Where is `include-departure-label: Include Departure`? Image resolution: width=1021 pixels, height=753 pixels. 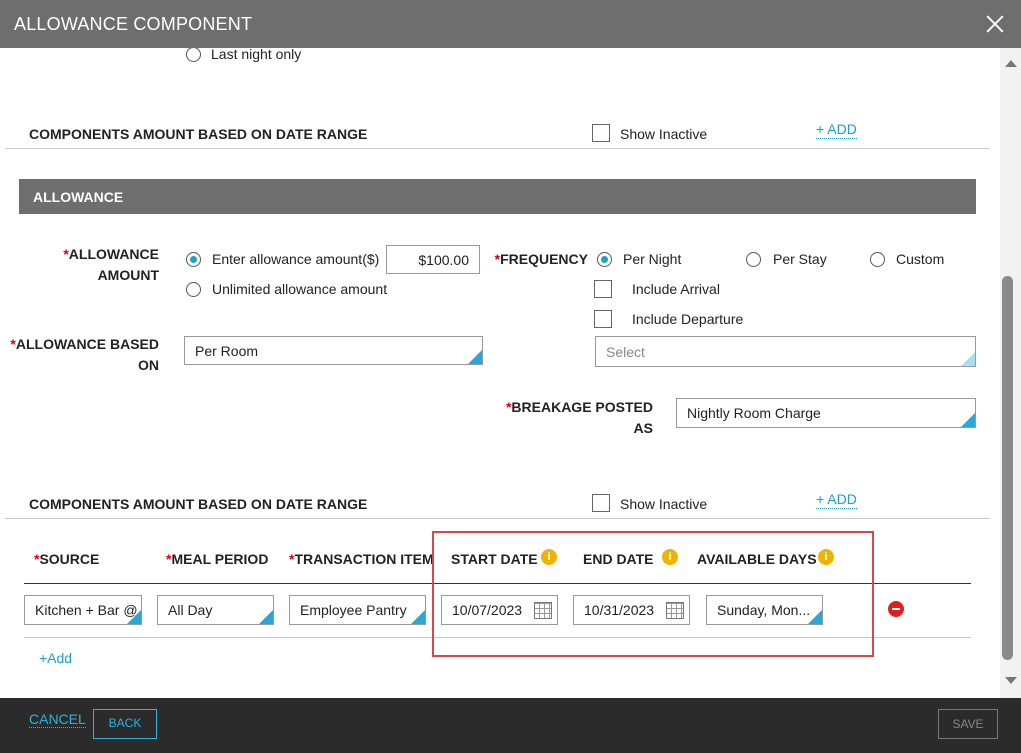 include-departure-label: Include Departure is located at coordinates (688, 319).